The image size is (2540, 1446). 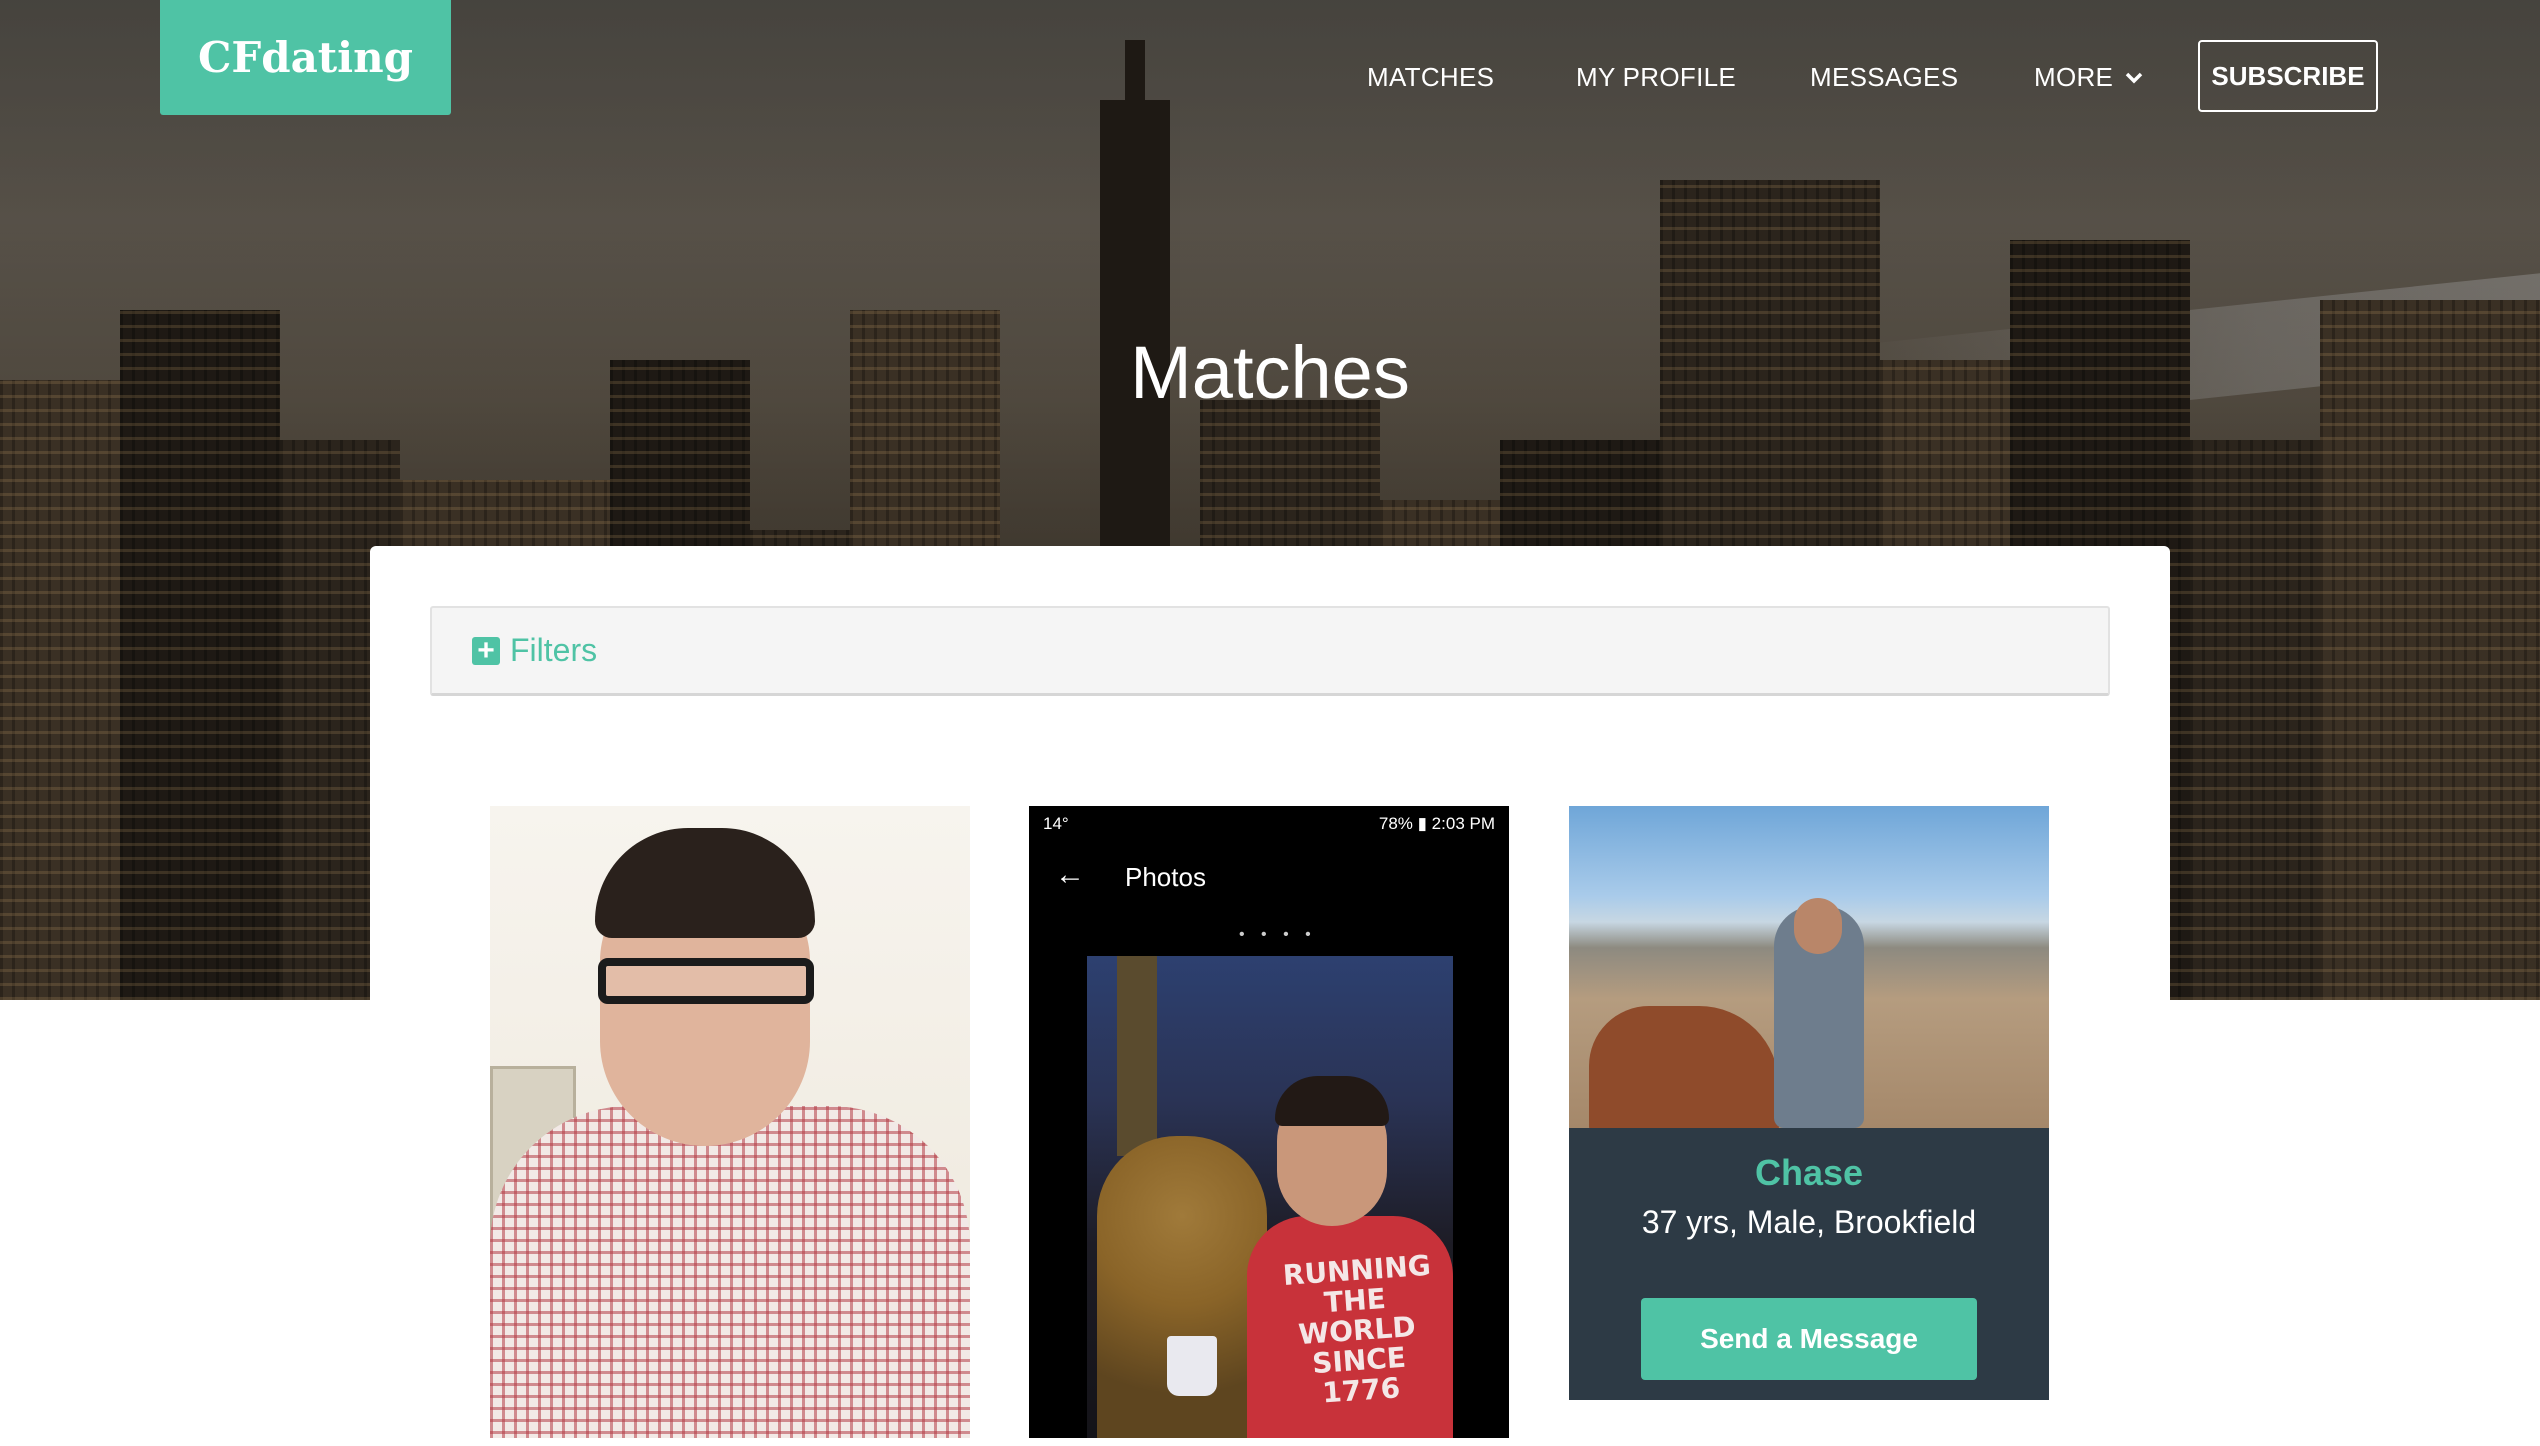 What do you see at coordinates (1137, 1056) in the screenshot?
I see `wooden-pole` at bounding box center [1137, 1056].